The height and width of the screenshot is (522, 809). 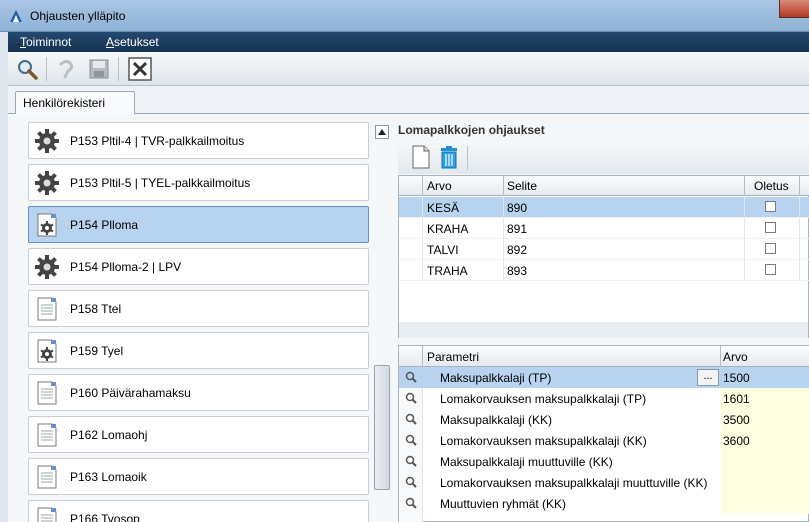 I want to click on tab-strip: Henkilörekisteri, so click(x=408, y=100).